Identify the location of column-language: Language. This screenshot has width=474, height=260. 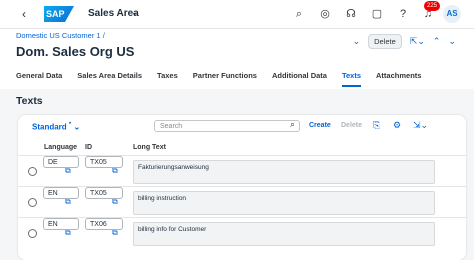
(61, 147).